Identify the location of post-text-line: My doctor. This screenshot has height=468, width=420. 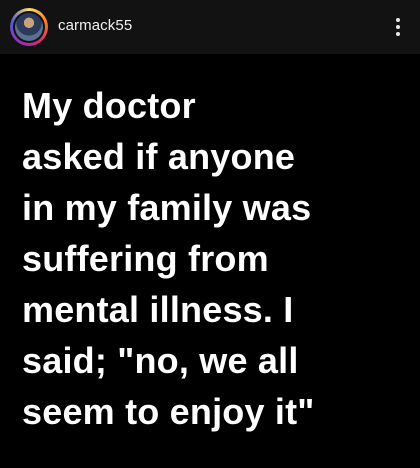
(109, 105).